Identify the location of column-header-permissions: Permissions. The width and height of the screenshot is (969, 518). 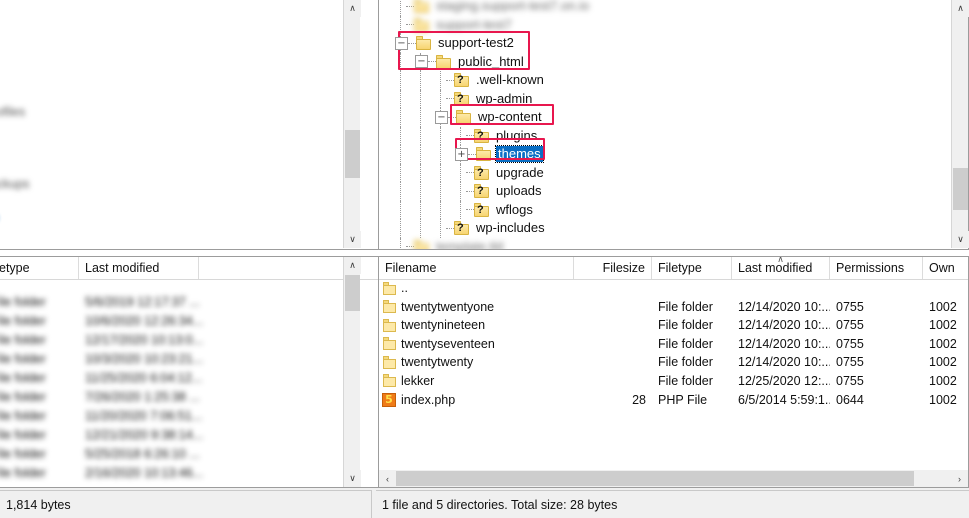
(876, 268).